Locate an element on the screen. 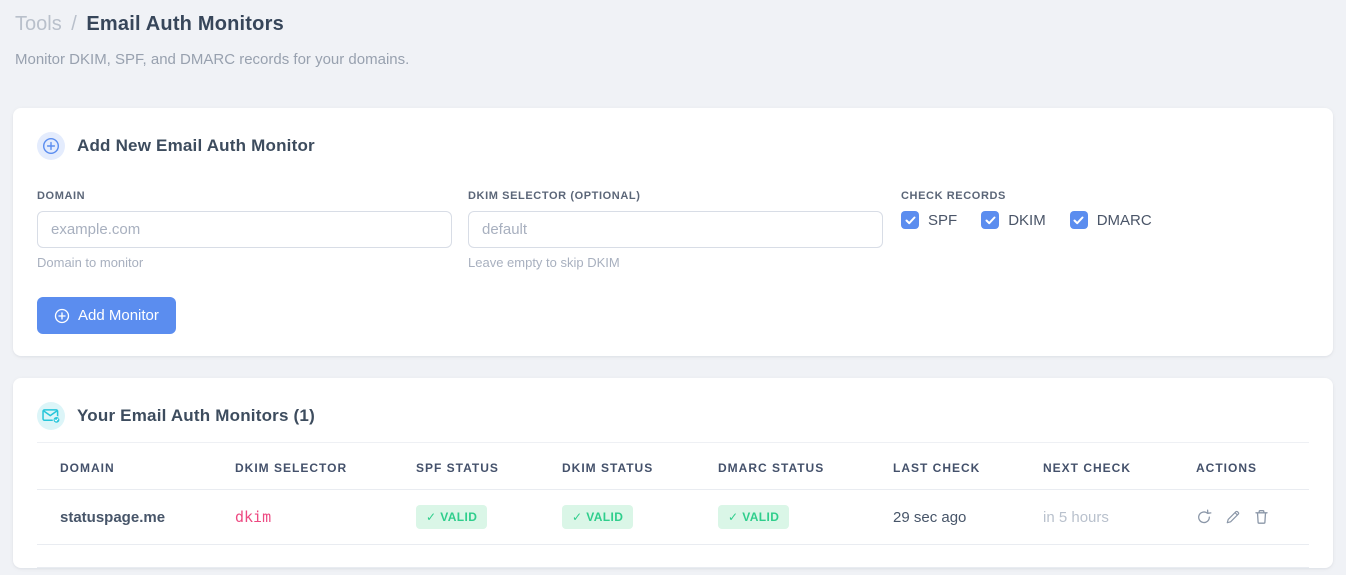 This screenshot has width=1346, height=575. dkim-selector-input is located at coordinates (675, 229).